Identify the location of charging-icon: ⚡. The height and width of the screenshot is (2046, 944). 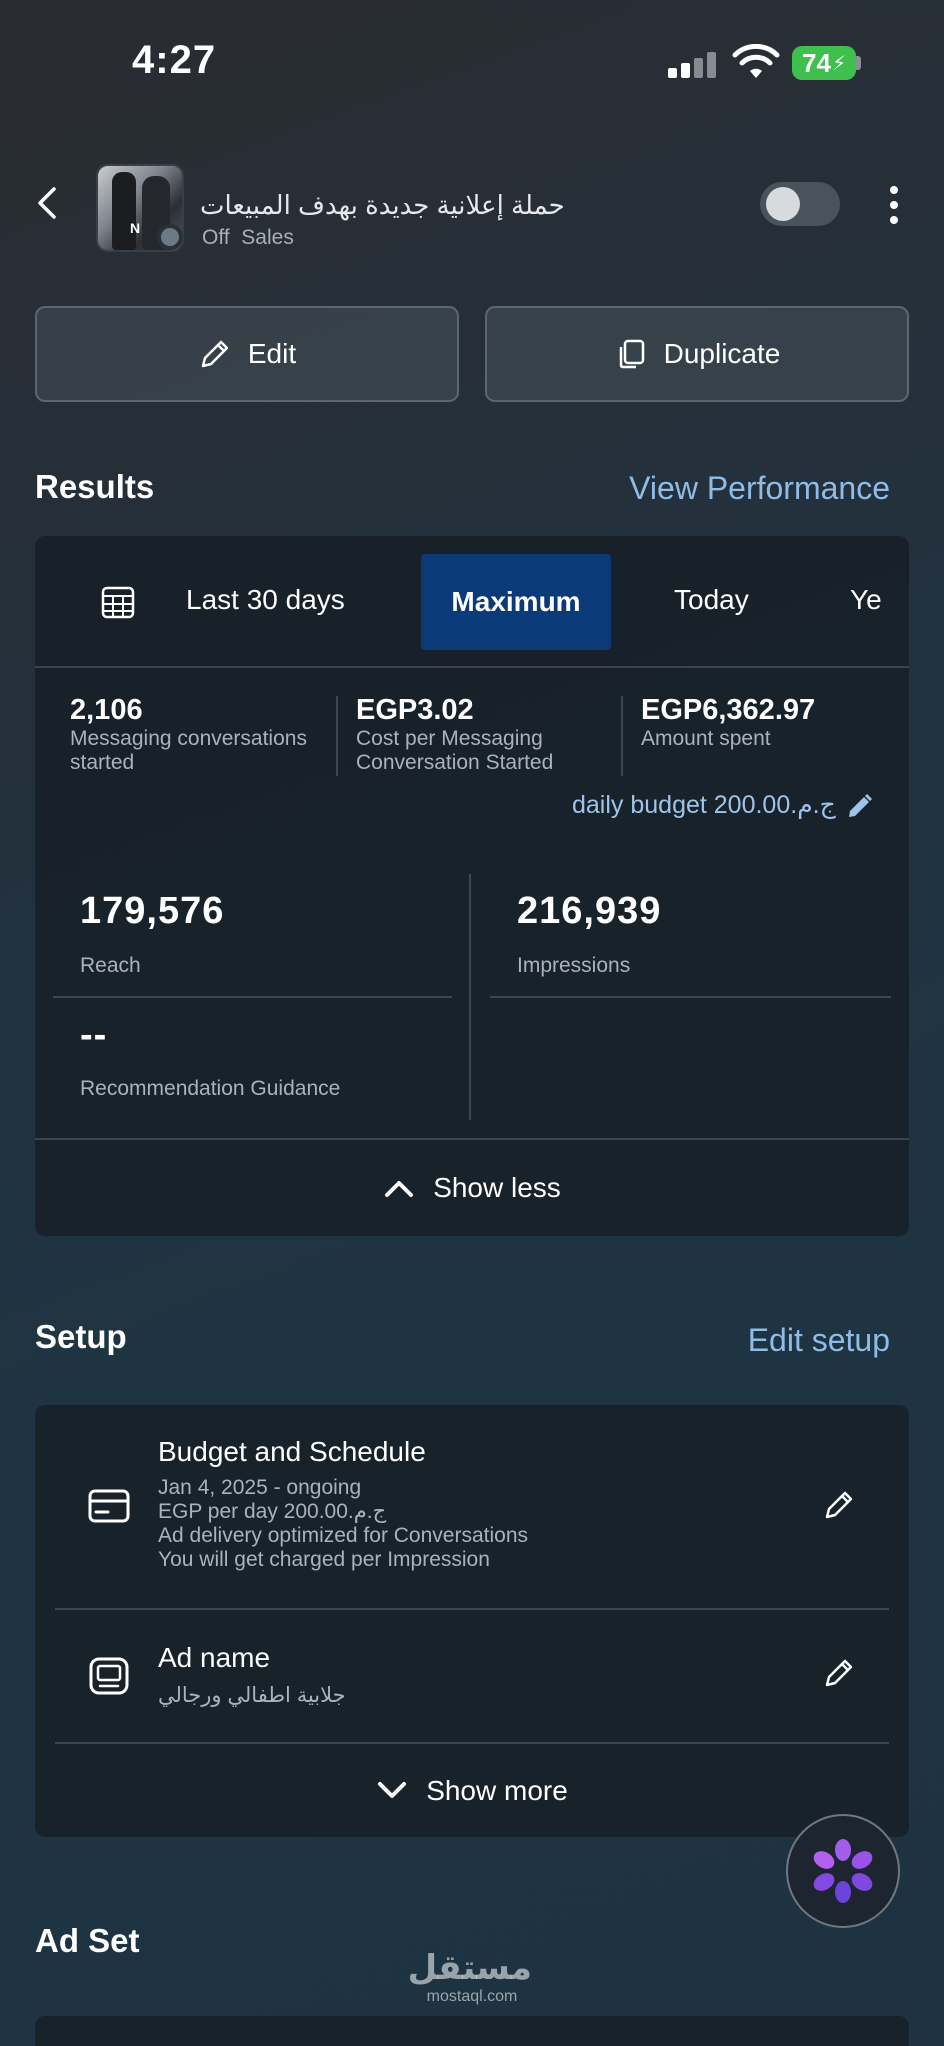
(838, 63).